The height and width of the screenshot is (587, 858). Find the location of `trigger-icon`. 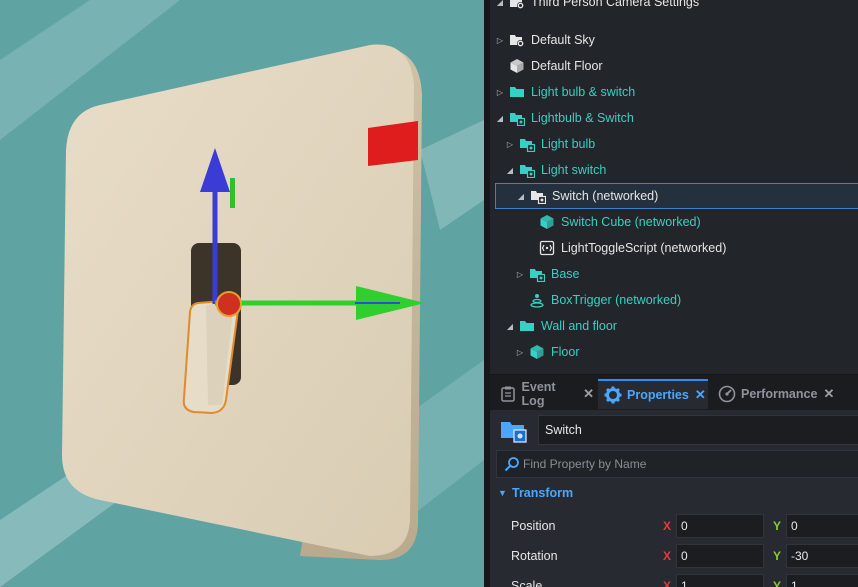

trigger-icon is located at coordinates (537, 300).